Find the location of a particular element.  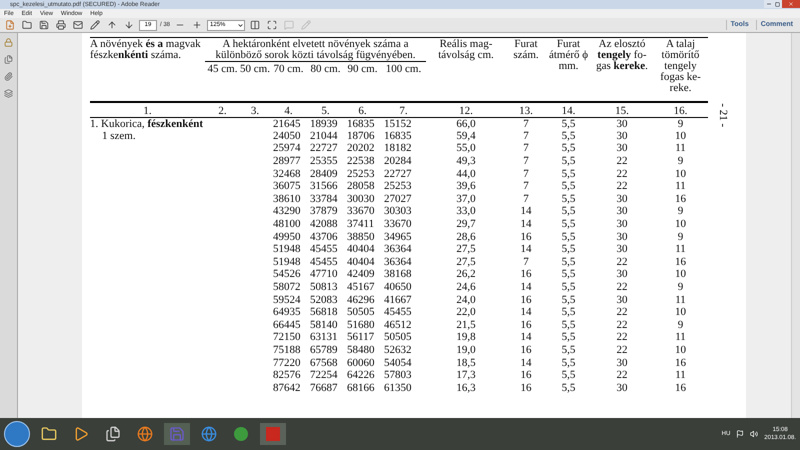

table-cell: 16835 is located at coordinates (398, 136).